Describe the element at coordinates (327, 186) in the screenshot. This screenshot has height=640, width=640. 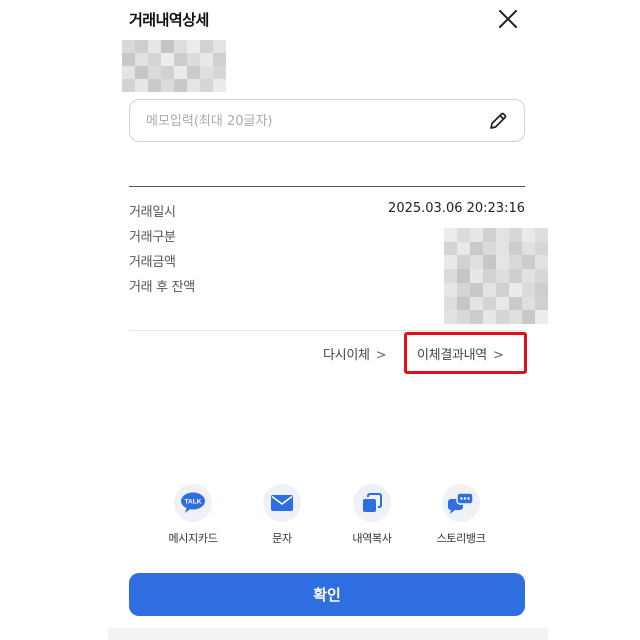
I see `section-divider` at that location.